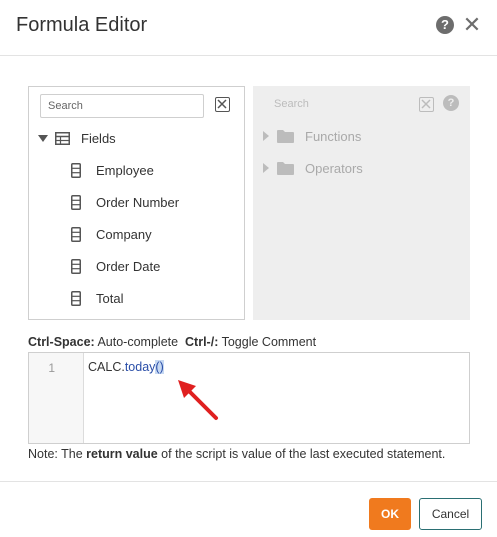 The width and height of the screenshot is (497, 537). Describe the element at coordinates (51, 368) in the screenshot. I see `line-number: 1` at that location.